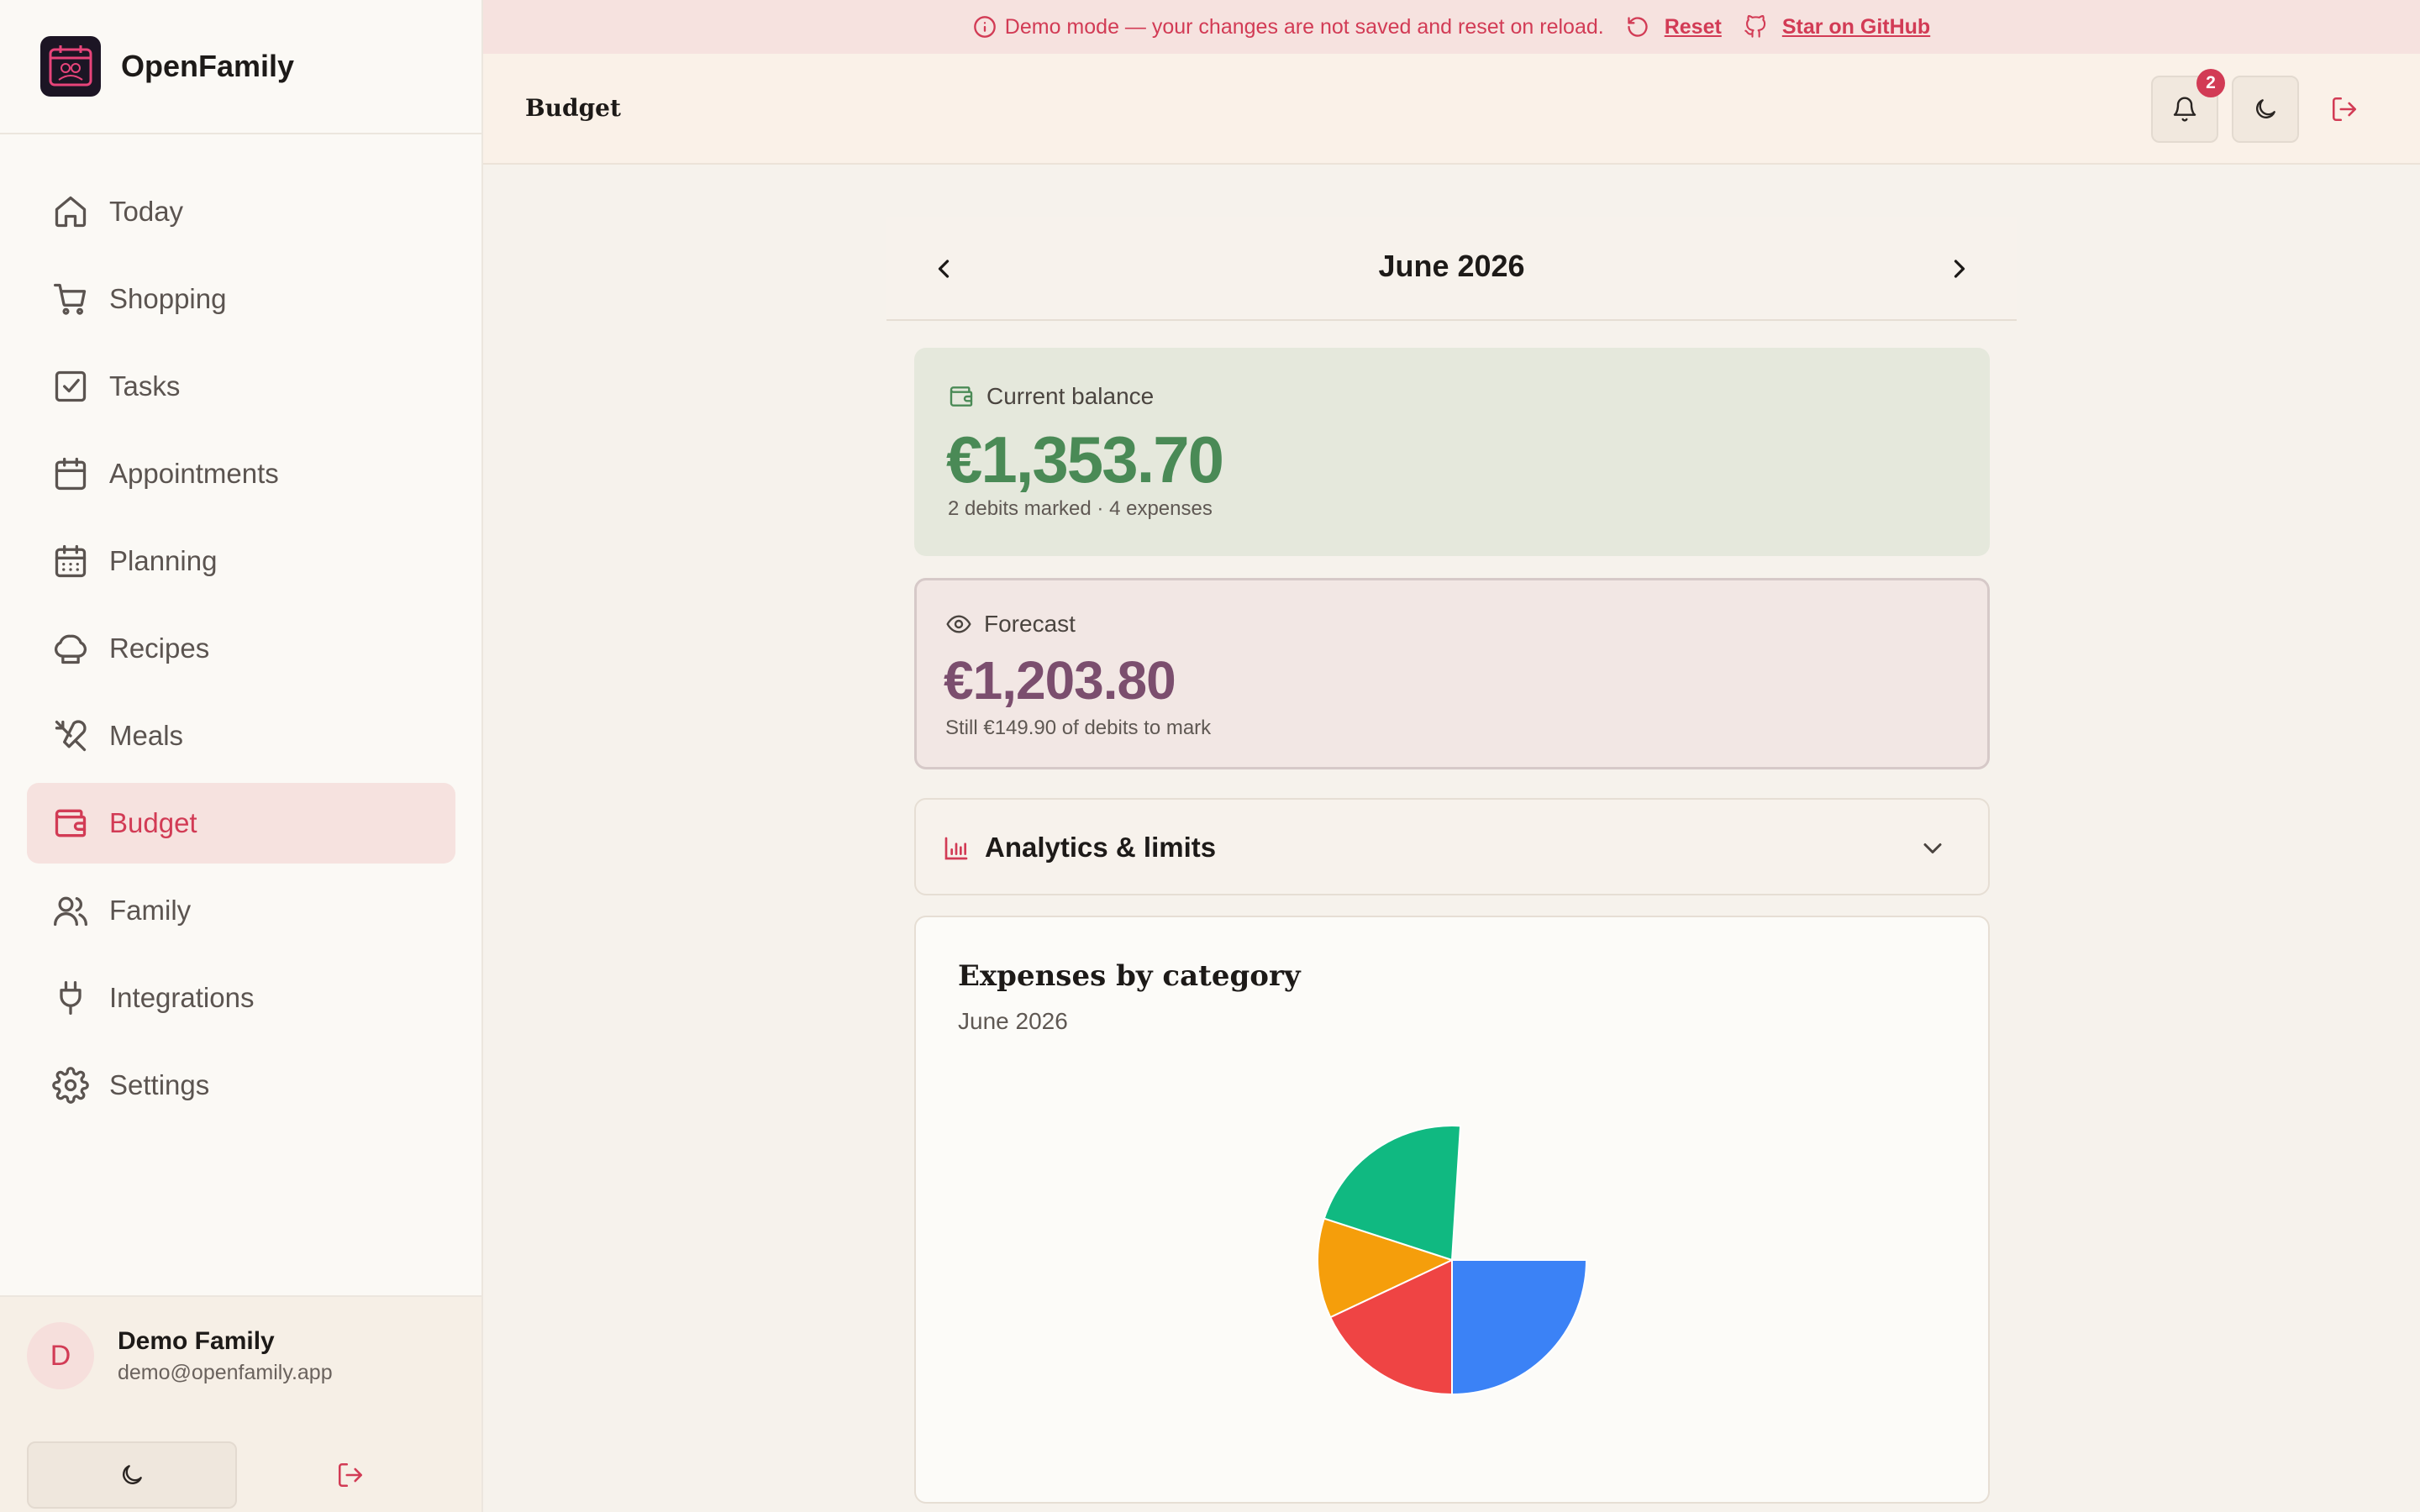 The width and height of the screenshot is (2420, 1512). Describe the element at coordinates (159, 1084) in the screenshot. I see `sidebar-item-label: Settings` at that location.